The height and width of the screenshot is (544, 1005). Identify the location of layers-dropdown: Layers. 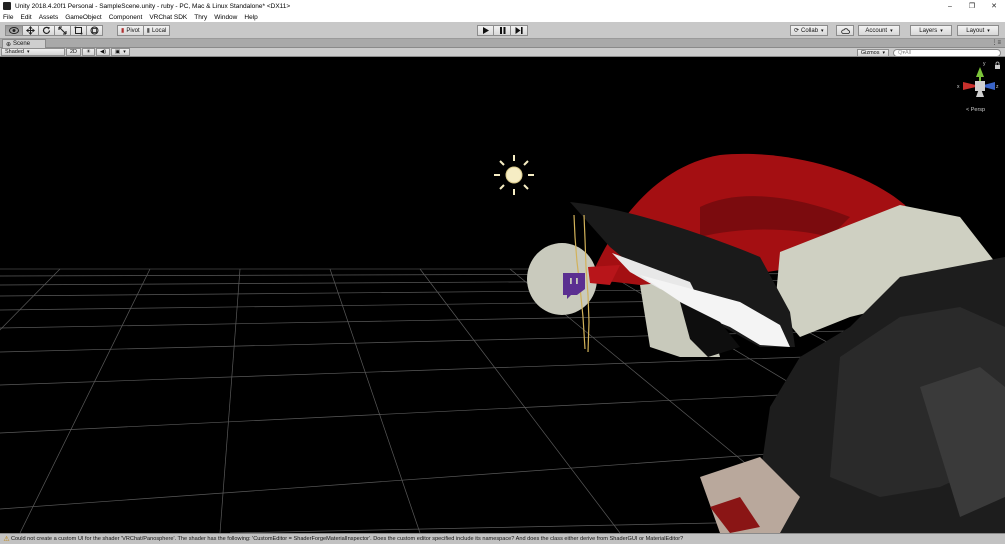
(931, 30).